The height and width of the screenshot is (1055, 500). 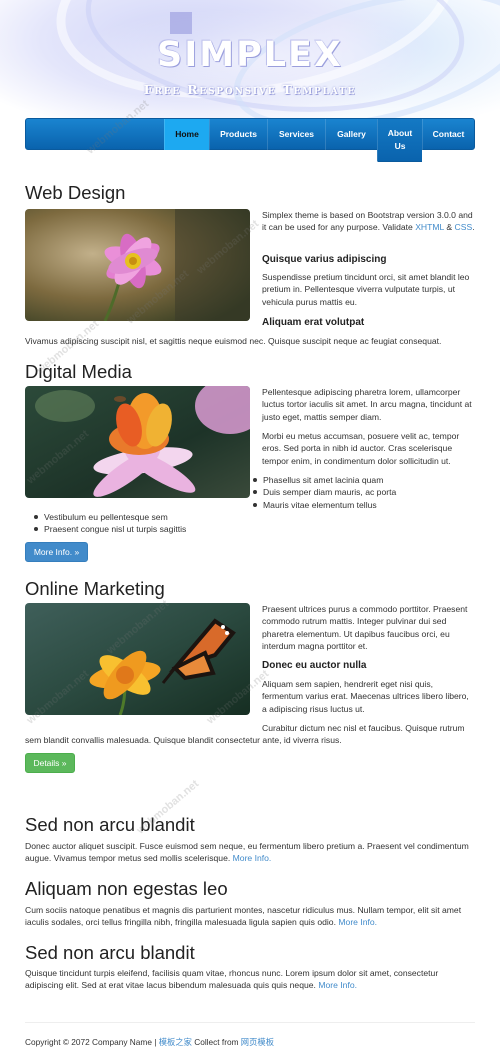 I want to click on site-logo: SIMPLEX, so click(x=250, y=55).